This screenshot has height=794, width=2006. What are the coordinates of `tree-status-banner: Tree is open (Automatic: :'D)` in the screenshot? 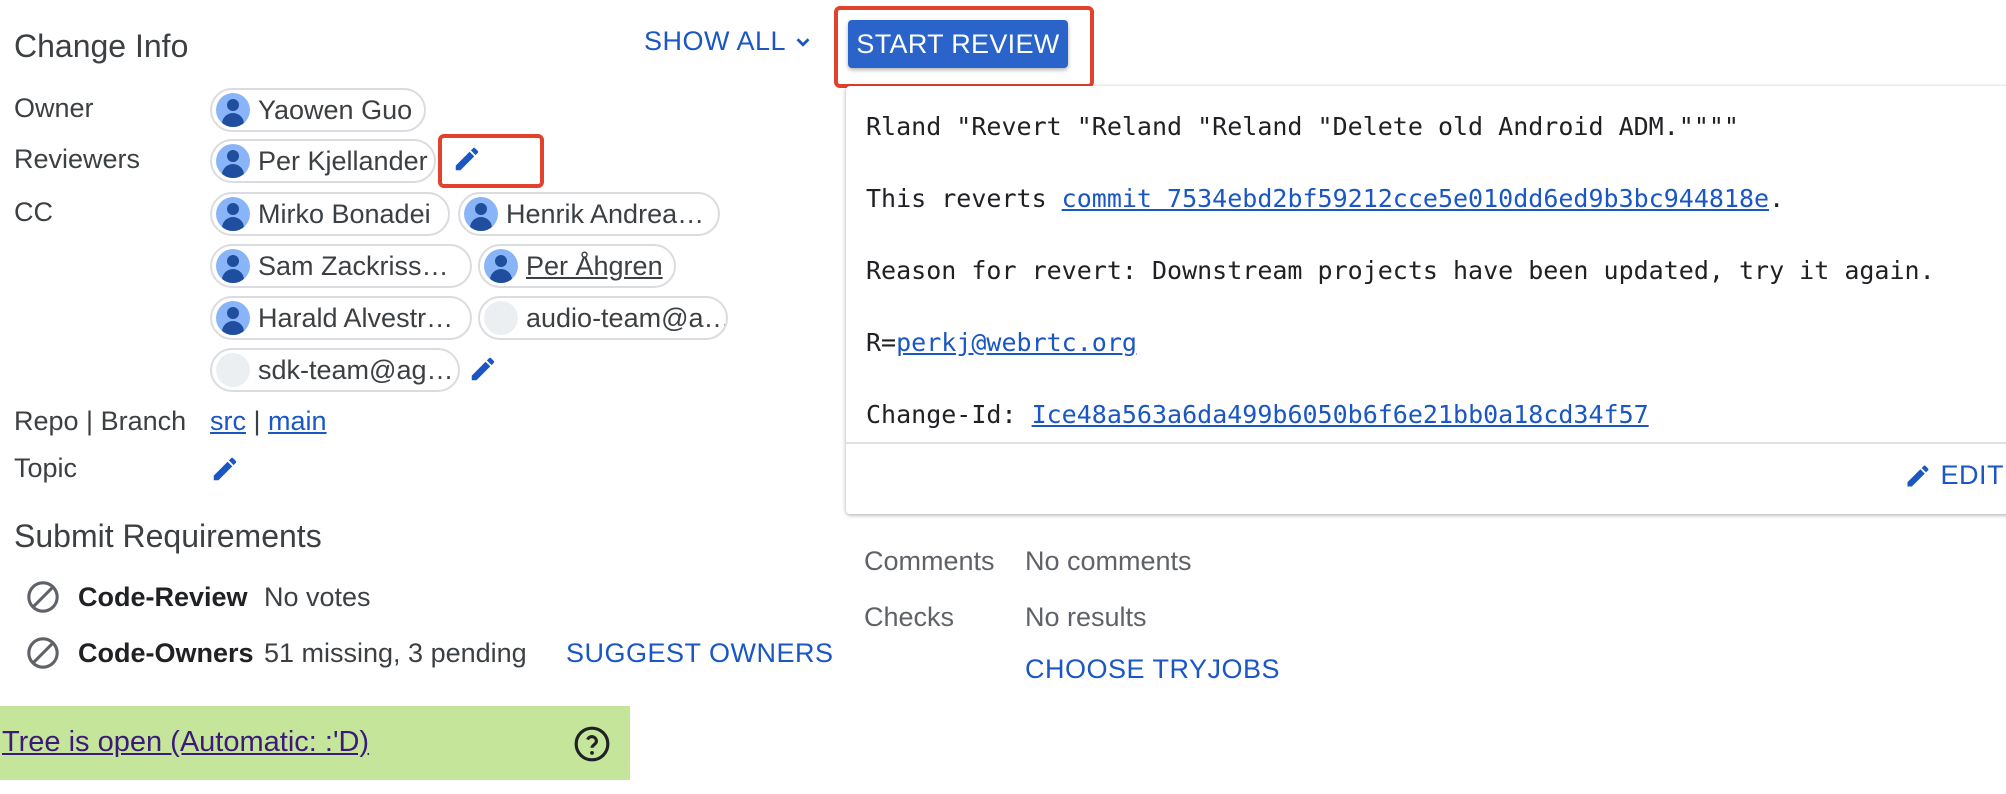 It's located at (315, 743).